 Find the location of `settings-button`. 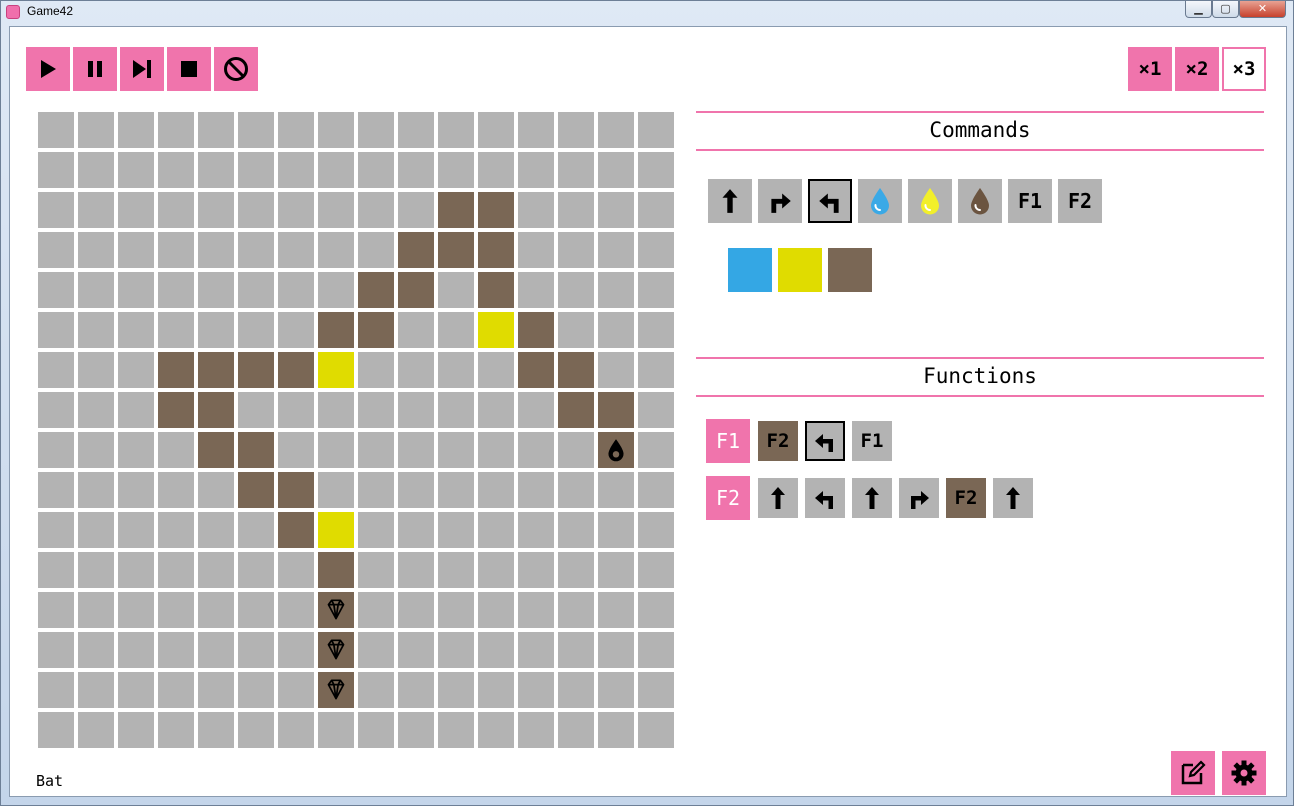

settings-button is located at coordinates (1244, 773).